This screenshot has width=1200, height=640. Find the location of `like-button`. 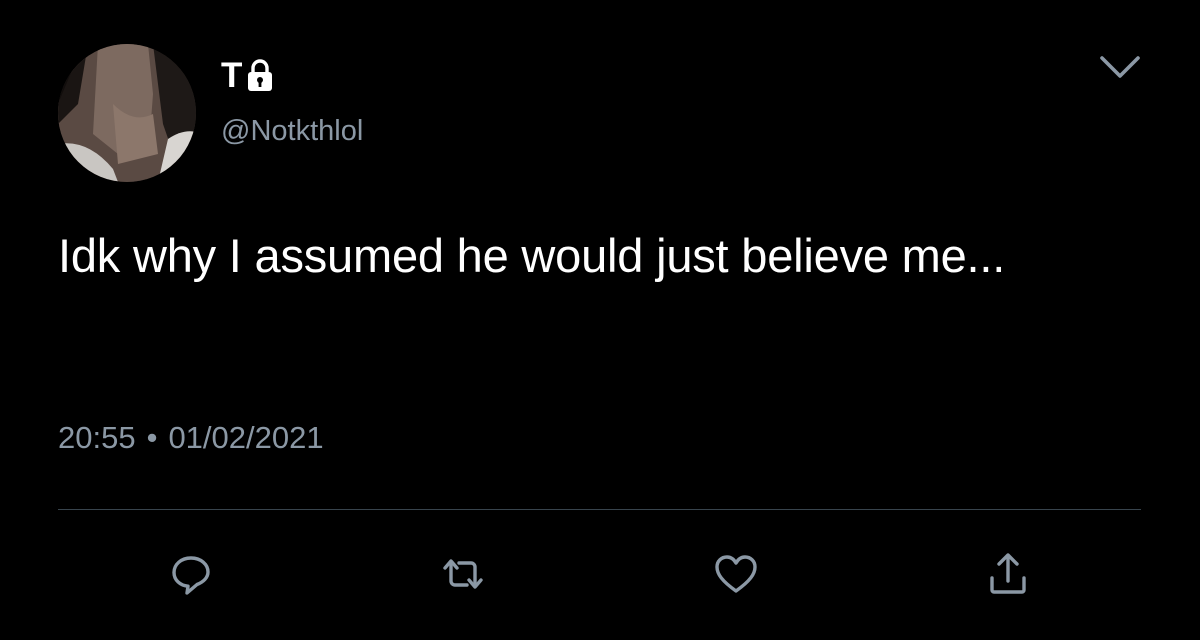

like-button is located at coordinates (736, 574).